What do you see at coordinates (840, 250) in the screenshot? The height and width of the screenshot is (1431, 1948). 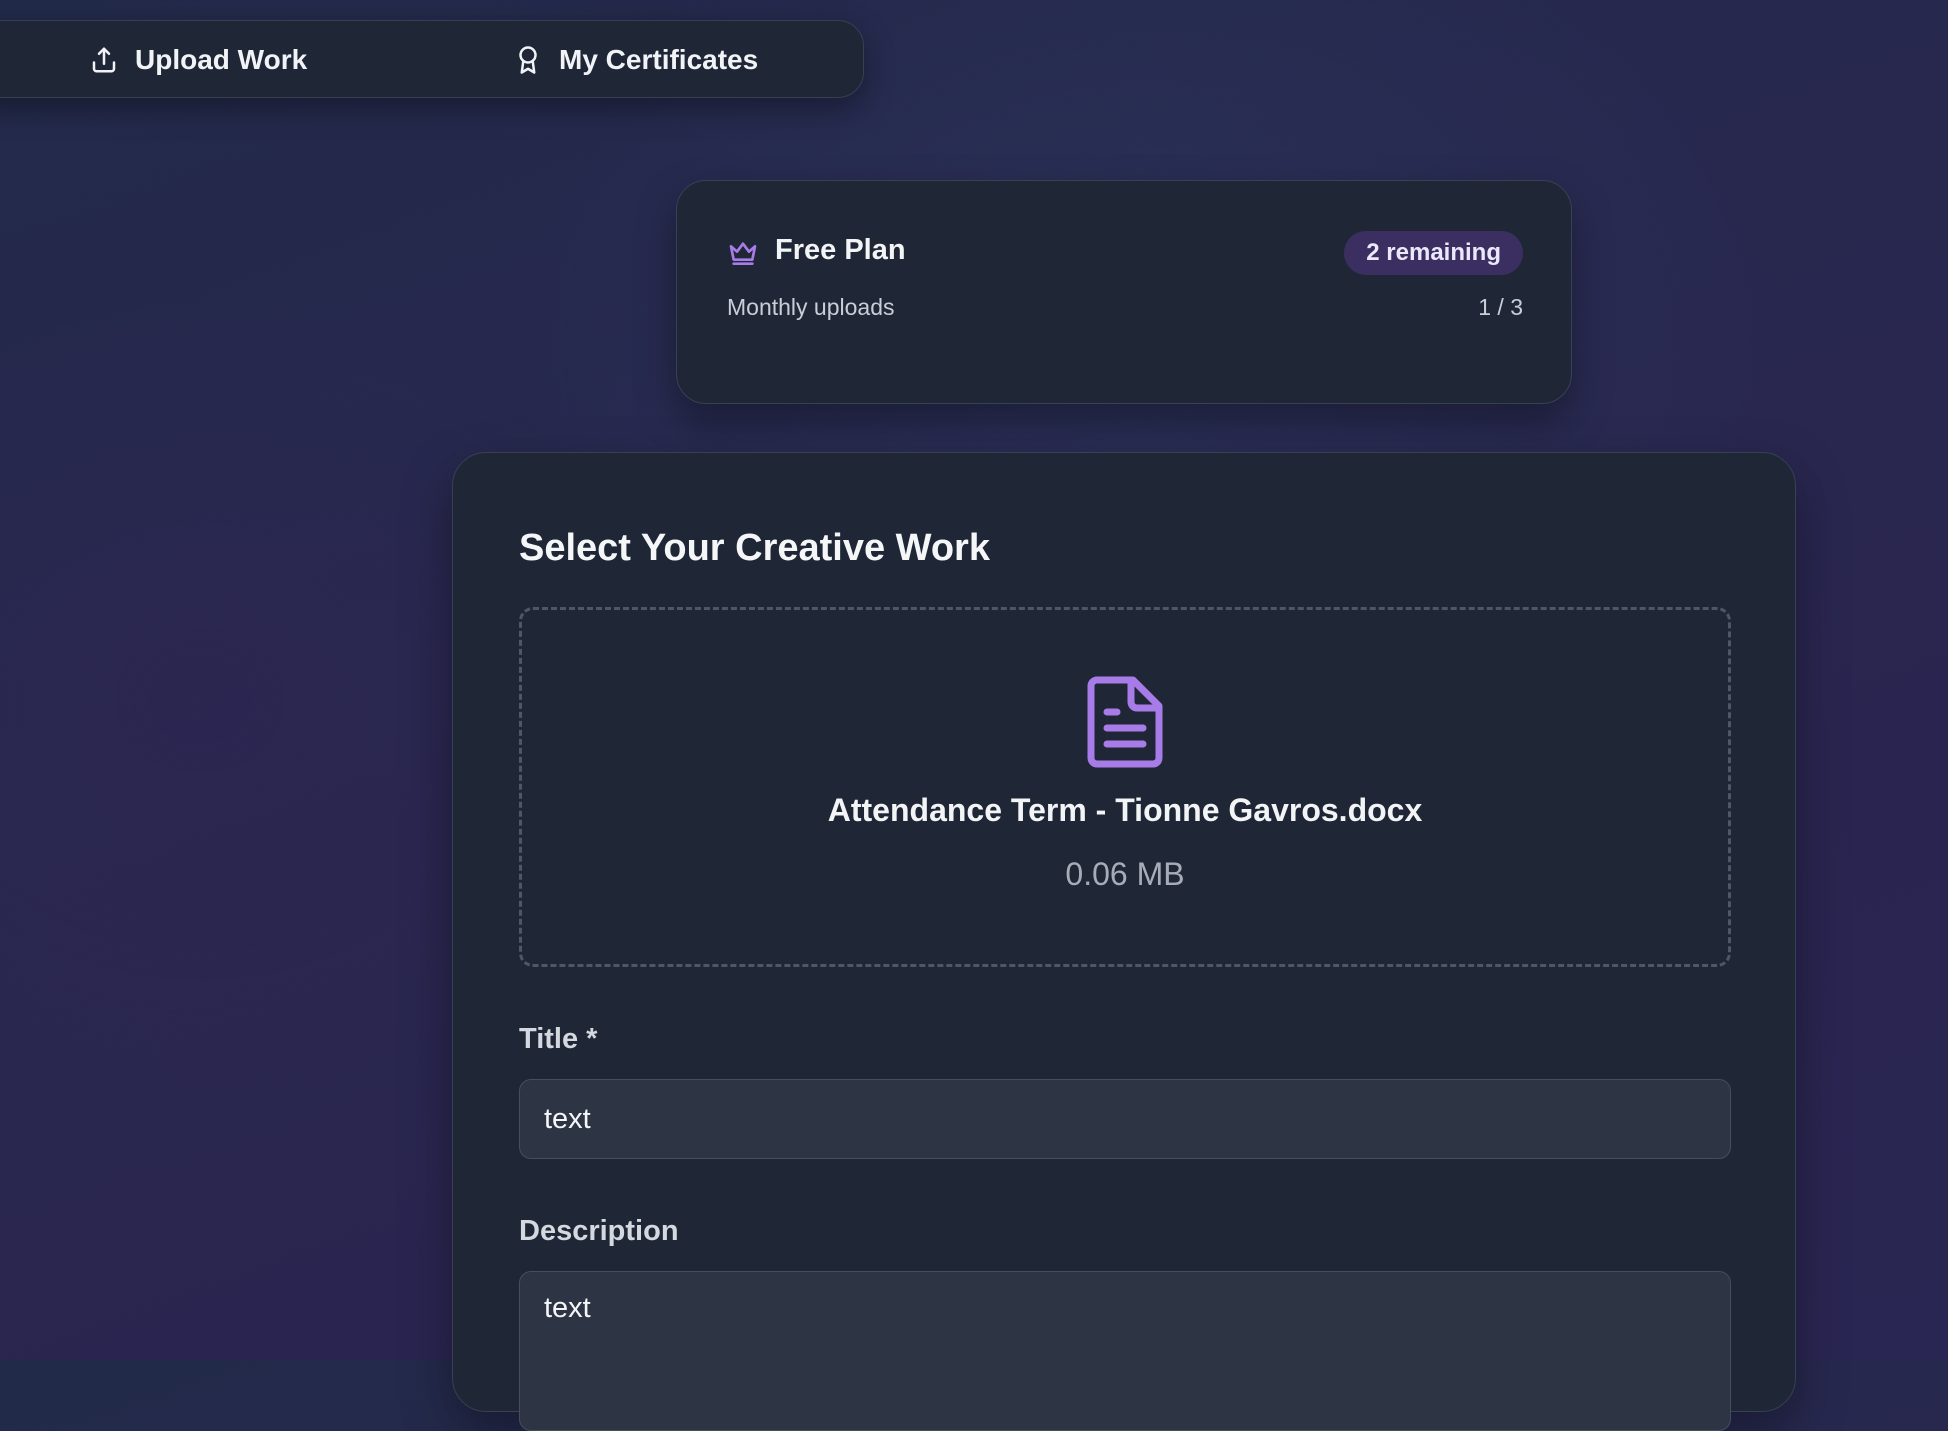 I see `plan-name: Free Plan` at bounding box center [840, 250].